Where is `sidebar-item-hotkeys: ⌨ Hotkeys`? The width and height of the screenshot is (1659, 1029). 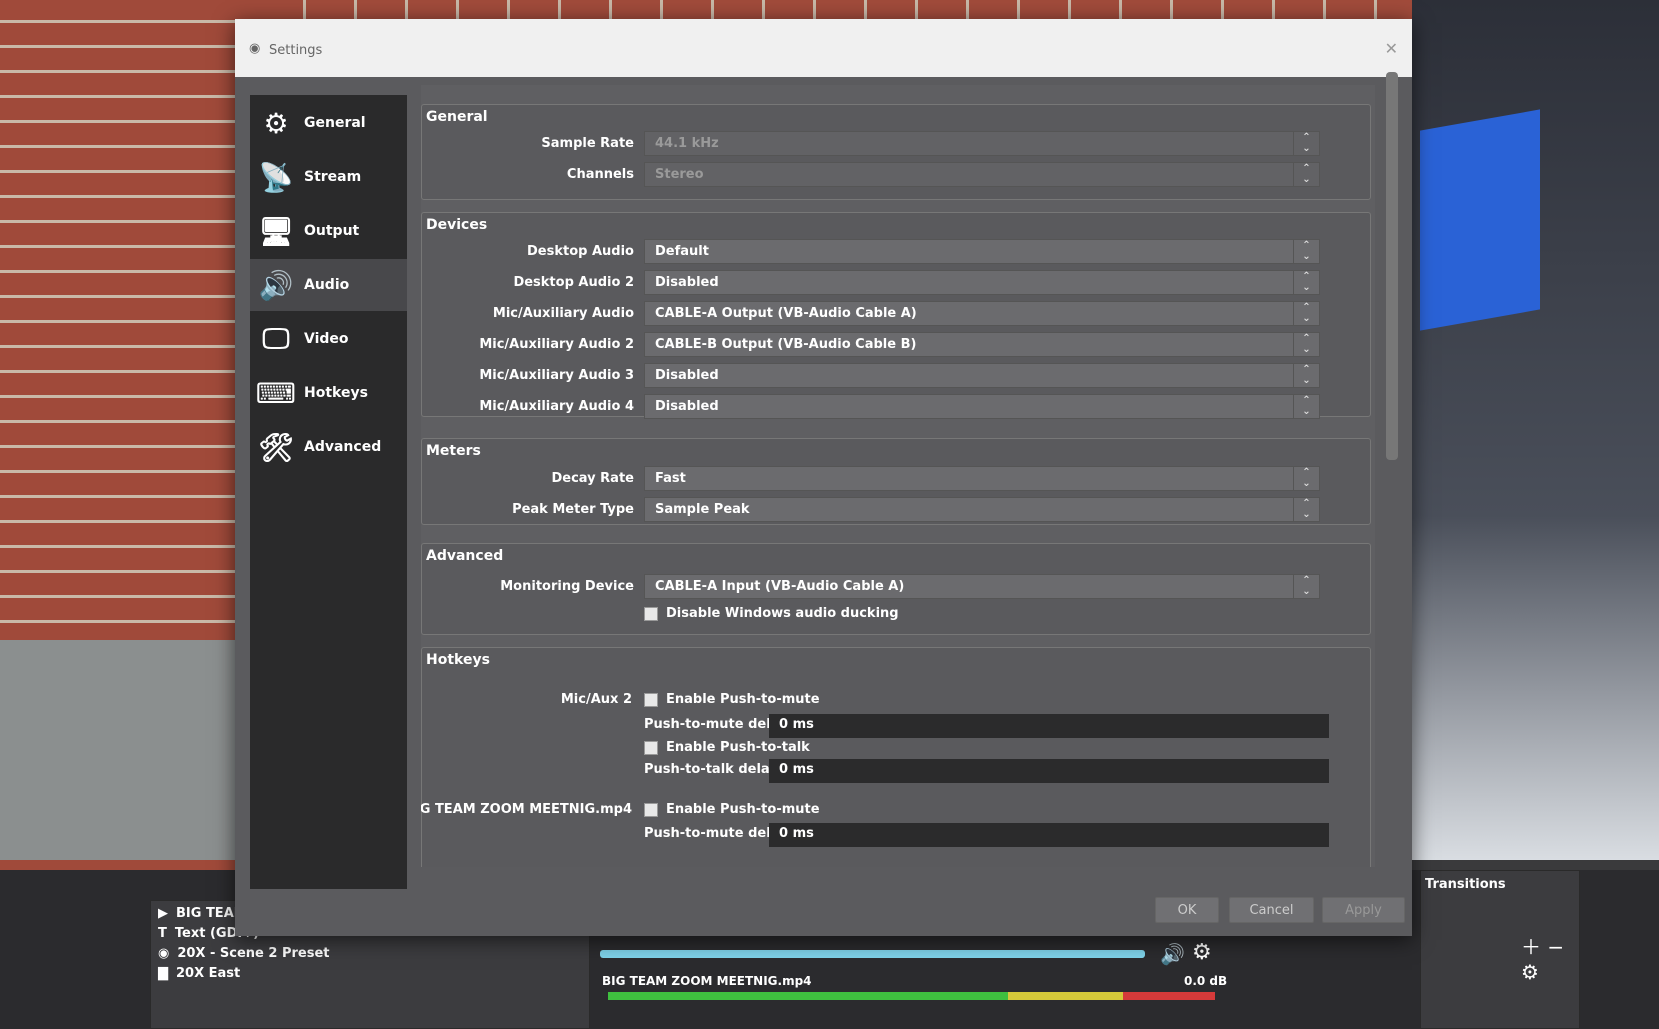
sidebar-item-hotkeys: ⌨ Hotkeys is located at coordinates (328, 393).